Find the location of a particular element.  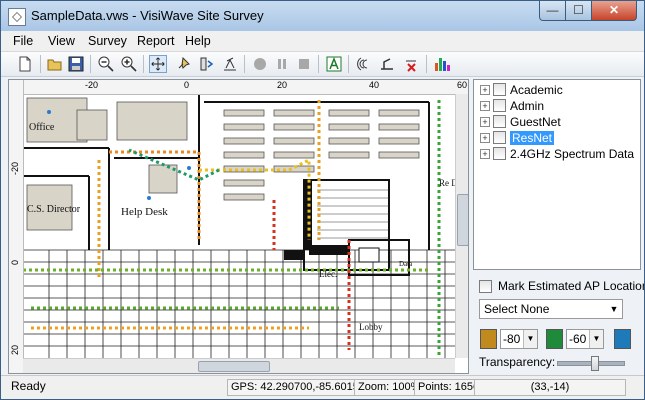

tree-item-label: ResNet is located at coordinates (532, 137).